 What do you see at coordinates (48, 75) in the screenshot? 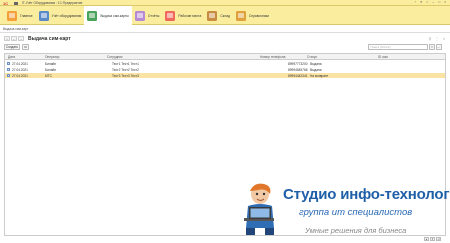
I see `cell-operator: МТС` at bounding box center [48, 75].